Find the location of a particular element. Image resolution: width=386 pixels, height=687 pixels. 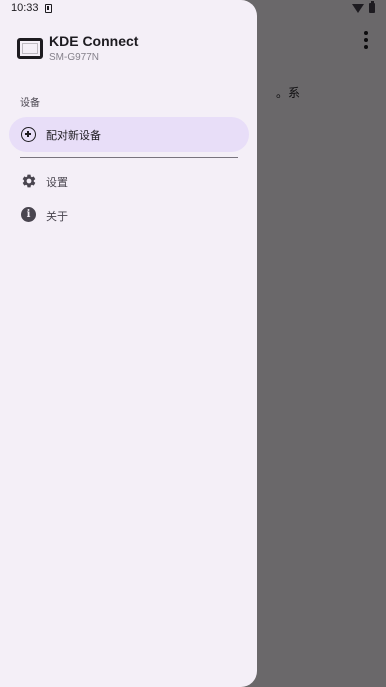

device-name: SM-G977N is located at coordinates (74, 57).